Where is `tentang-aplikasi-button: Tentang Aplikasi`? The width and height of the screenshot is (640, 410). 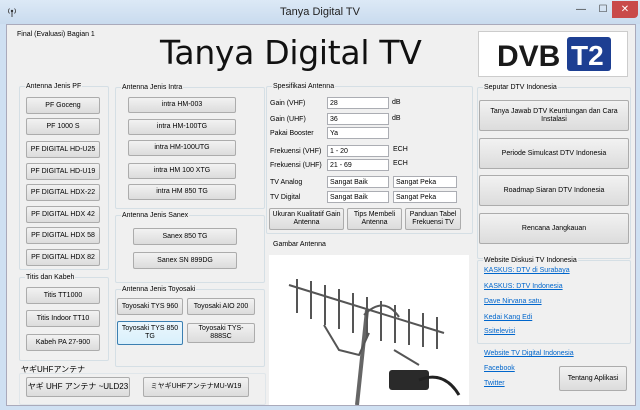
tentang-aplikasi-button: Tentang Aplikasi is located at coordinates (593, 378).